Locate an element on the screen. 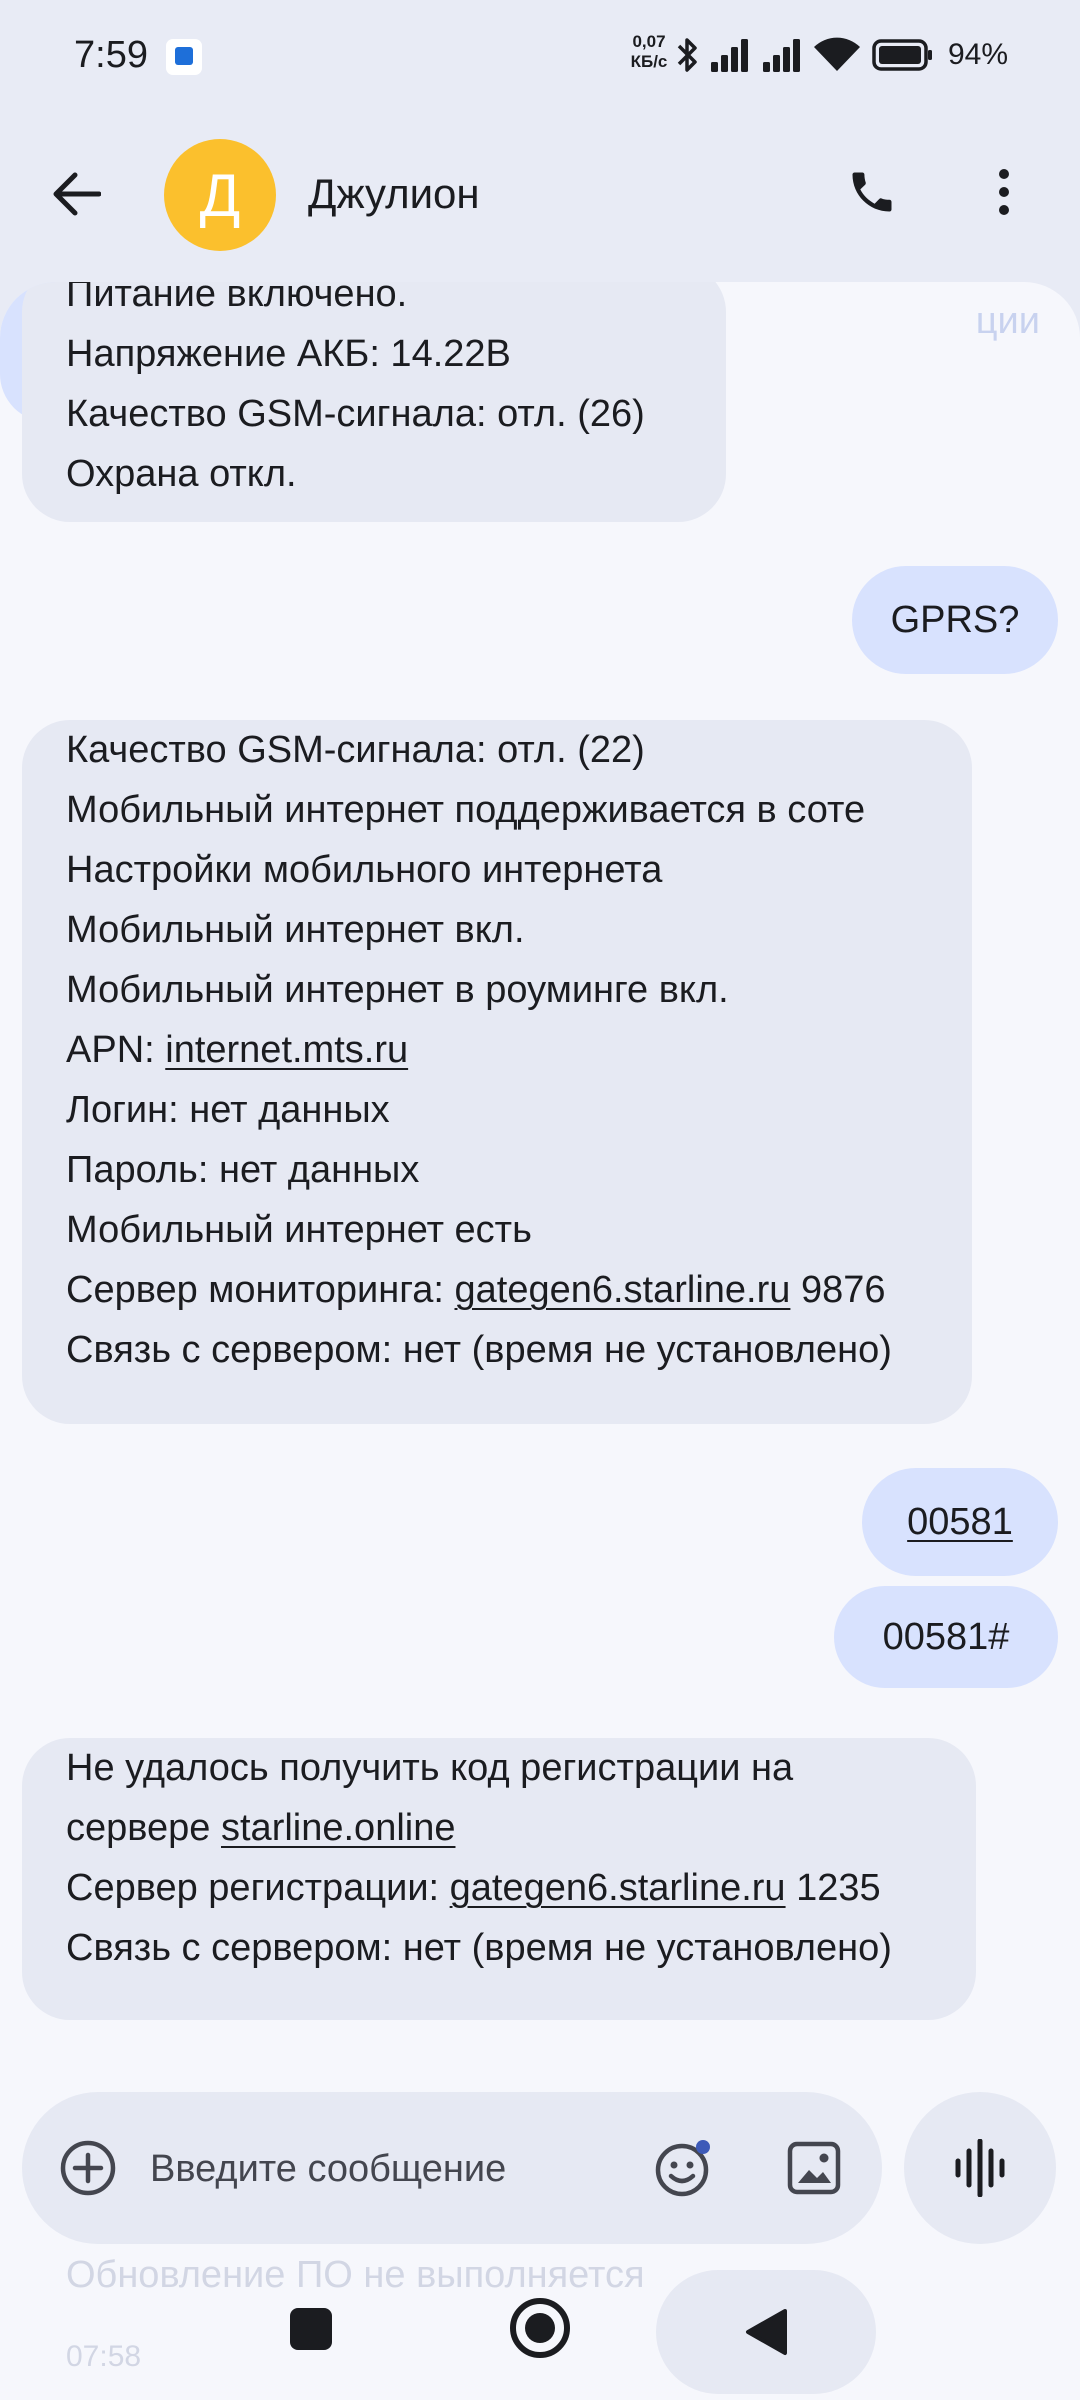 This screenshot has width=1080, height=2400. status-bar: 7:59 0,07 КБ/с 94% is located at coordinates (540, 57).